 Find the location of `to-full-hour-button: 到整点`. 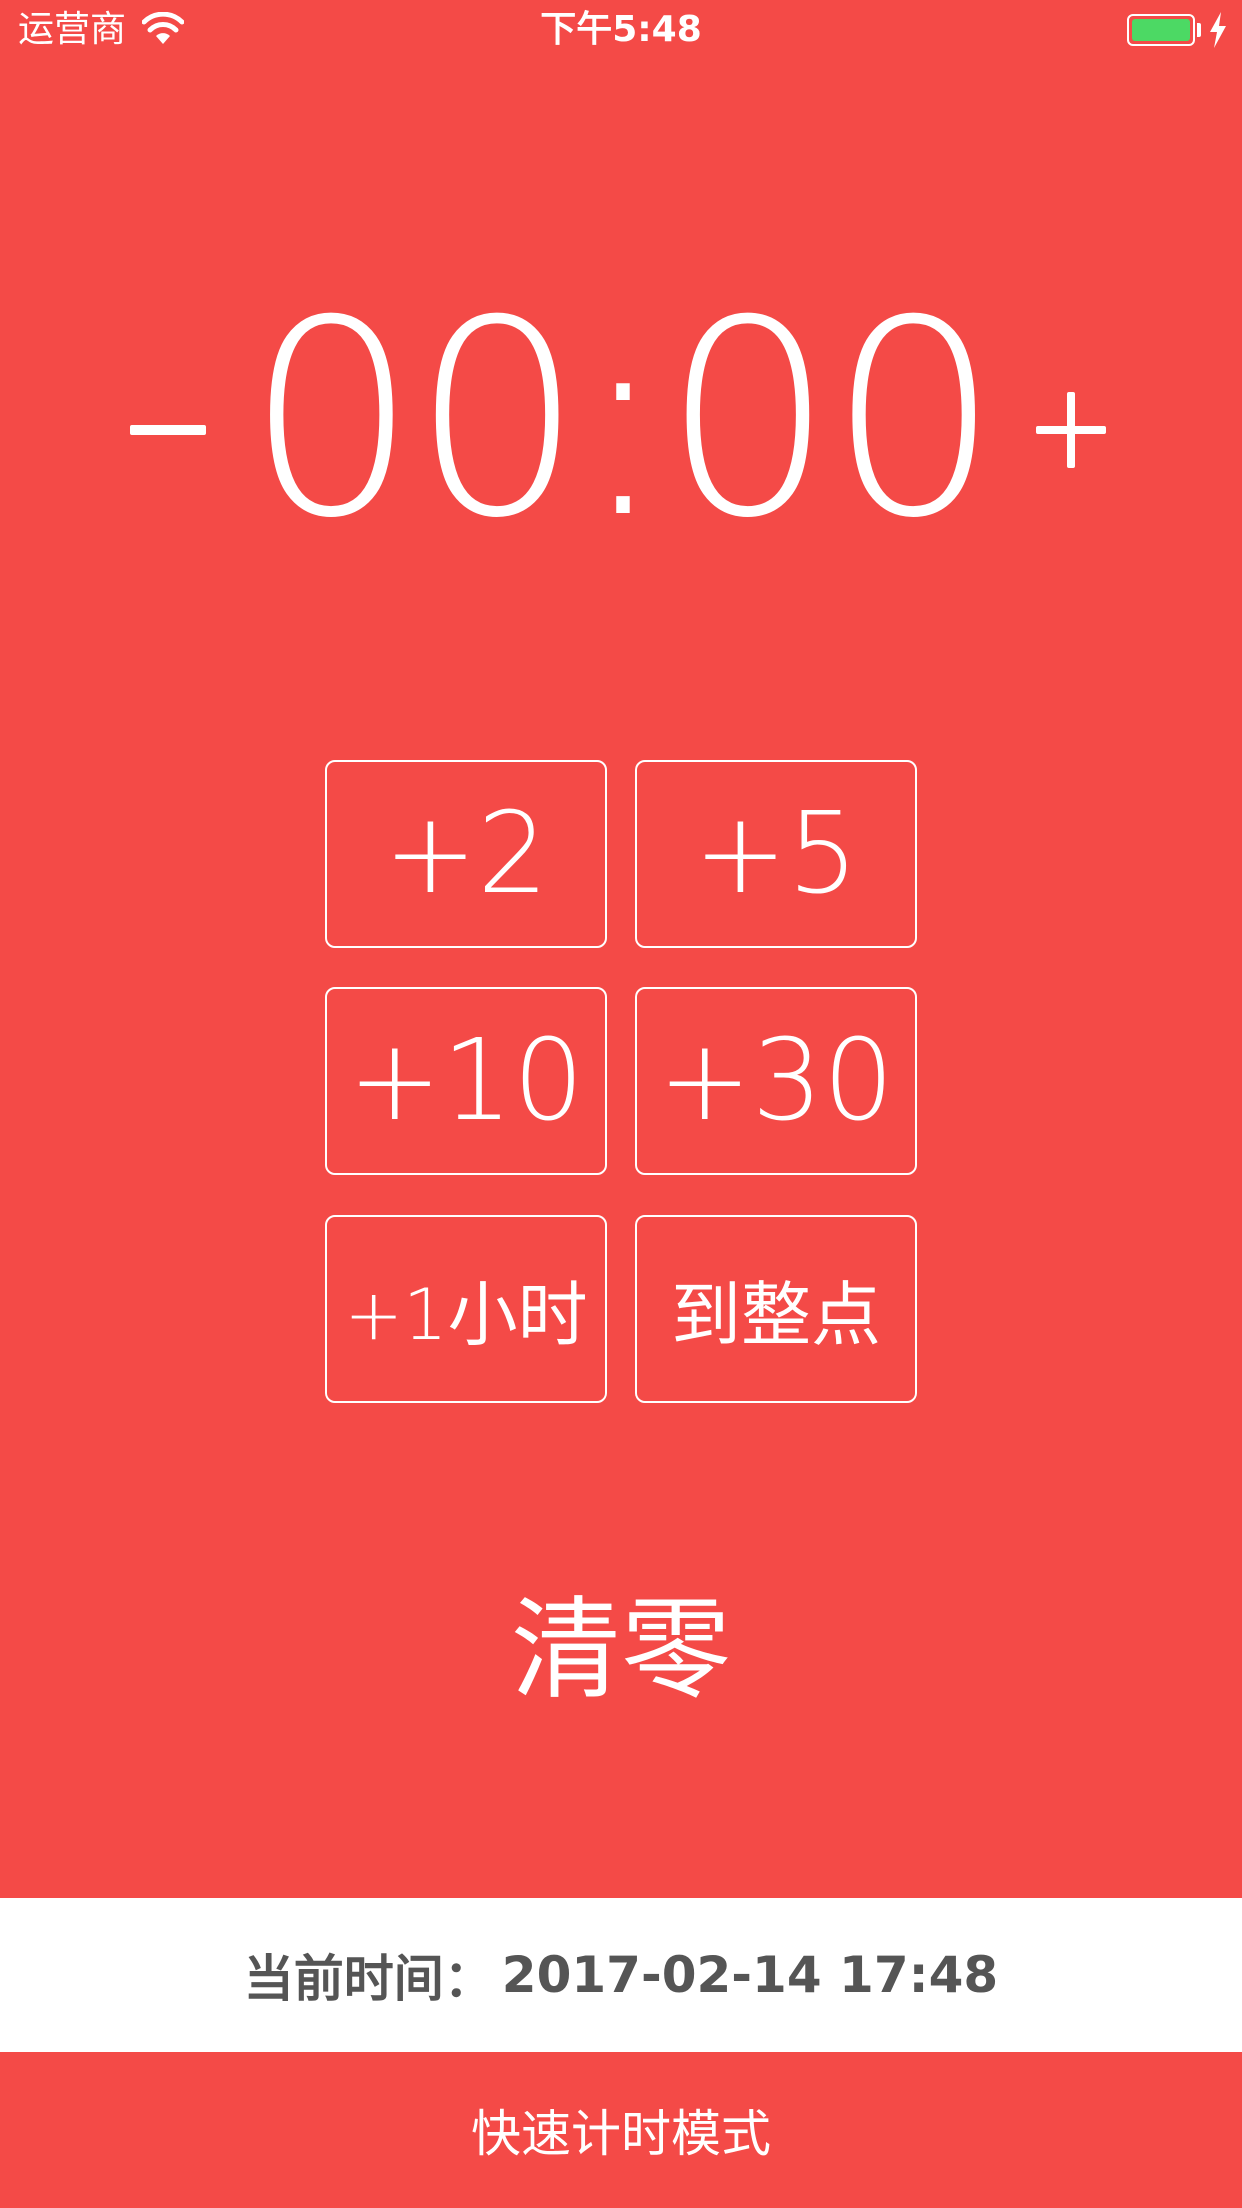

to-full-hour-button: 到整点 is located at coordinates (776, 1309).